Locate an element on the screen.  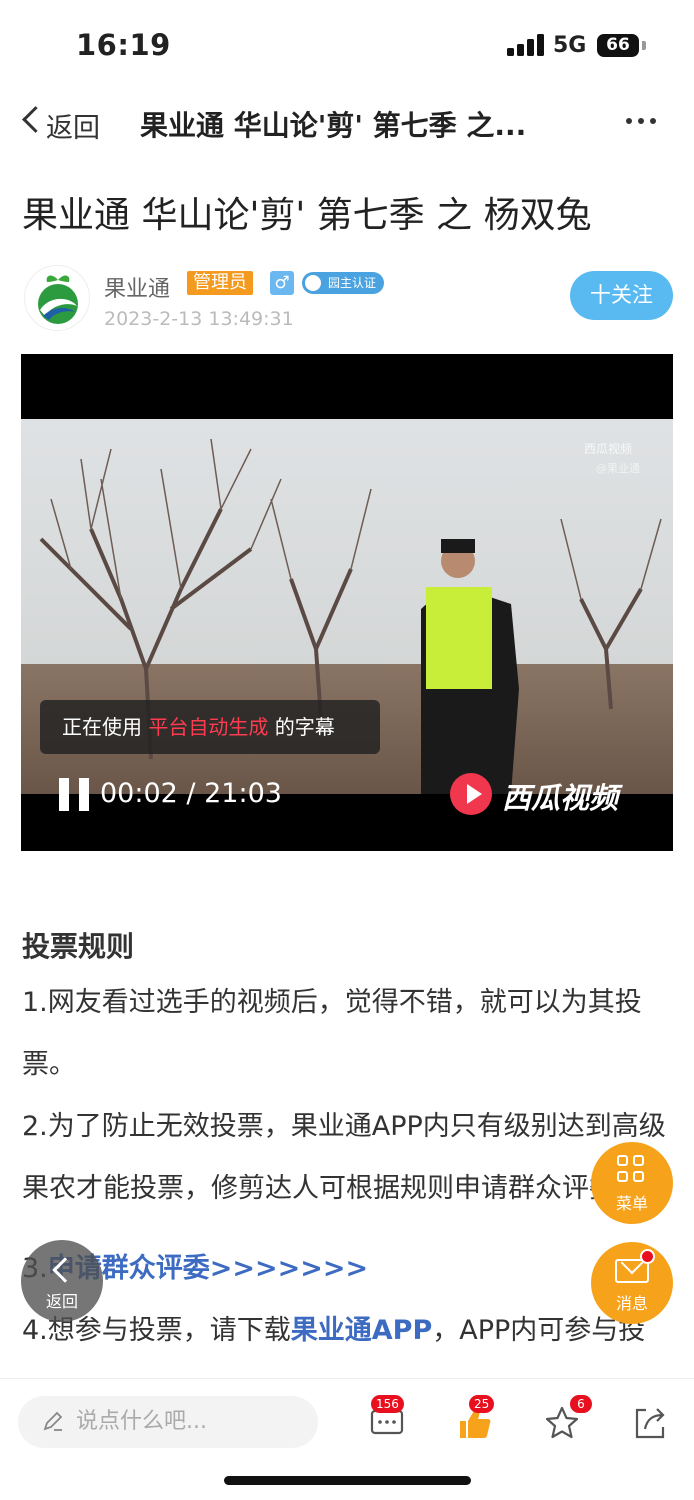
home-indicator is located at coordinates (347, 1480).